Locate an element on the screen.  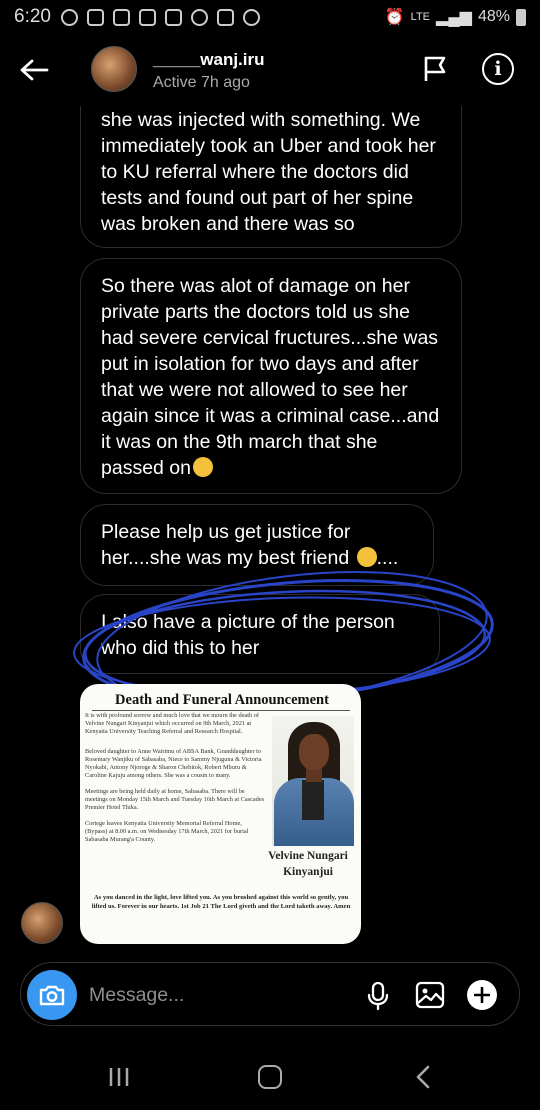
battery-icon is located at coordinates (521, 17).